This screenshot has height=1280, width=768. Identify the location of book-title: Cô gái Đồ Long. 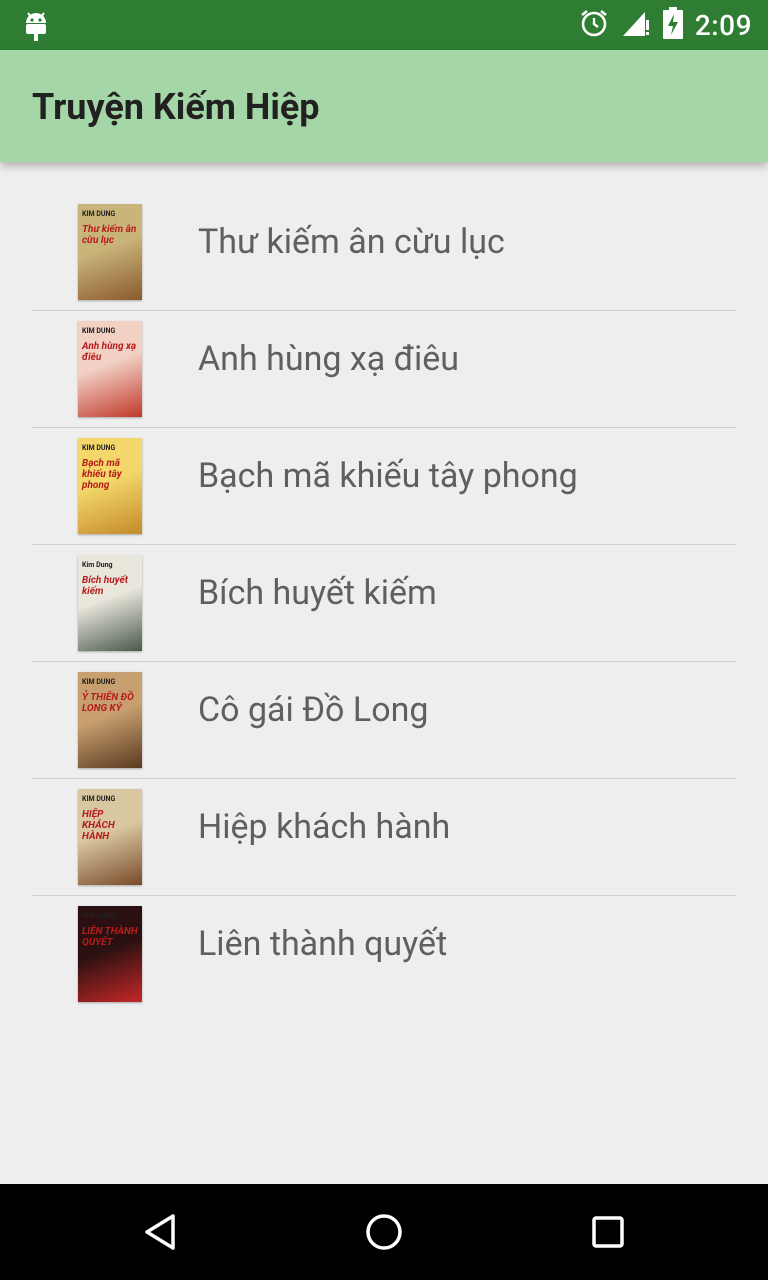
(313, 710).